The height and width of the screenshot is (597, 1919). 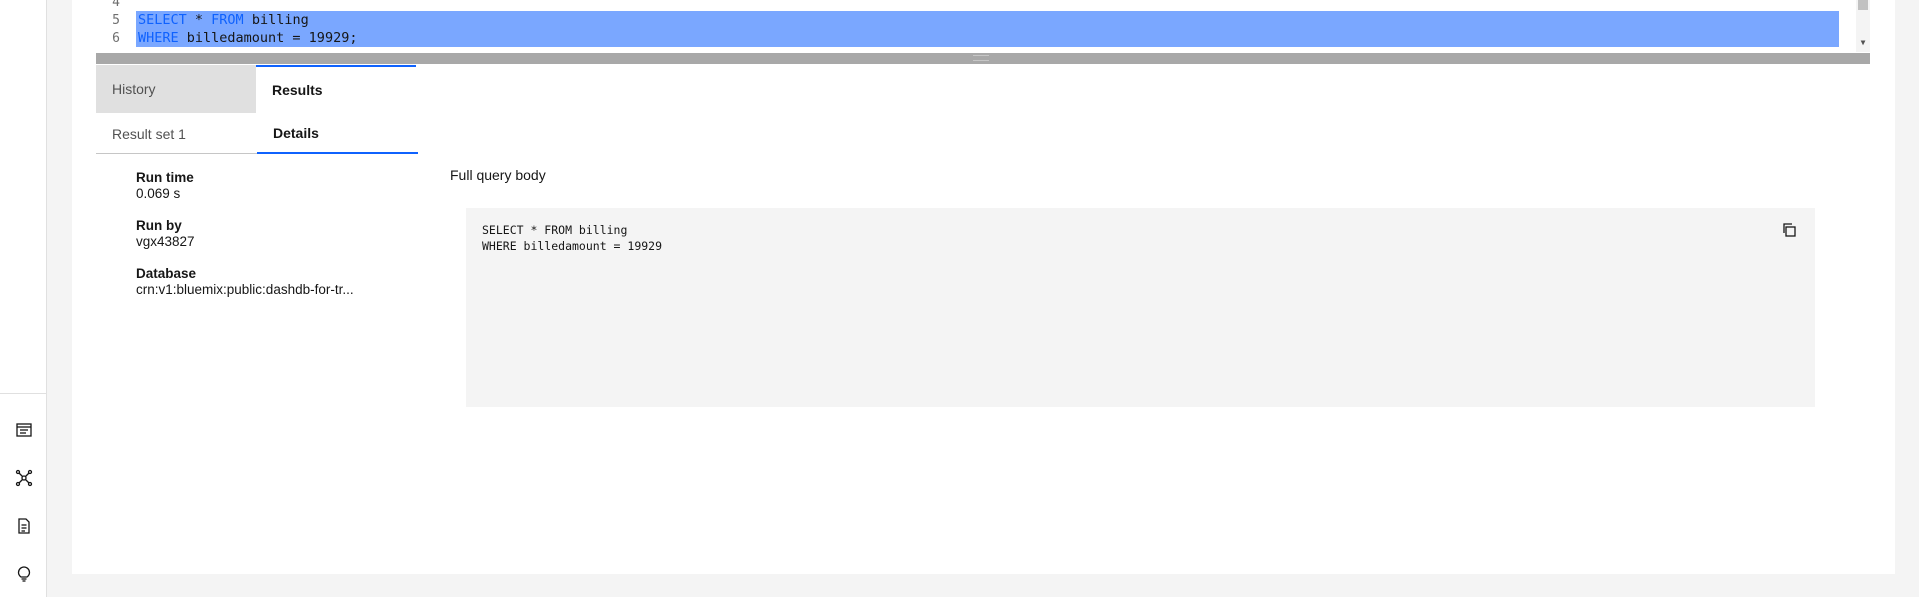 What do you see at coordinates (116, 5) in the screenshot?
I see `line-number: 4` at bounding box center [116, 5].